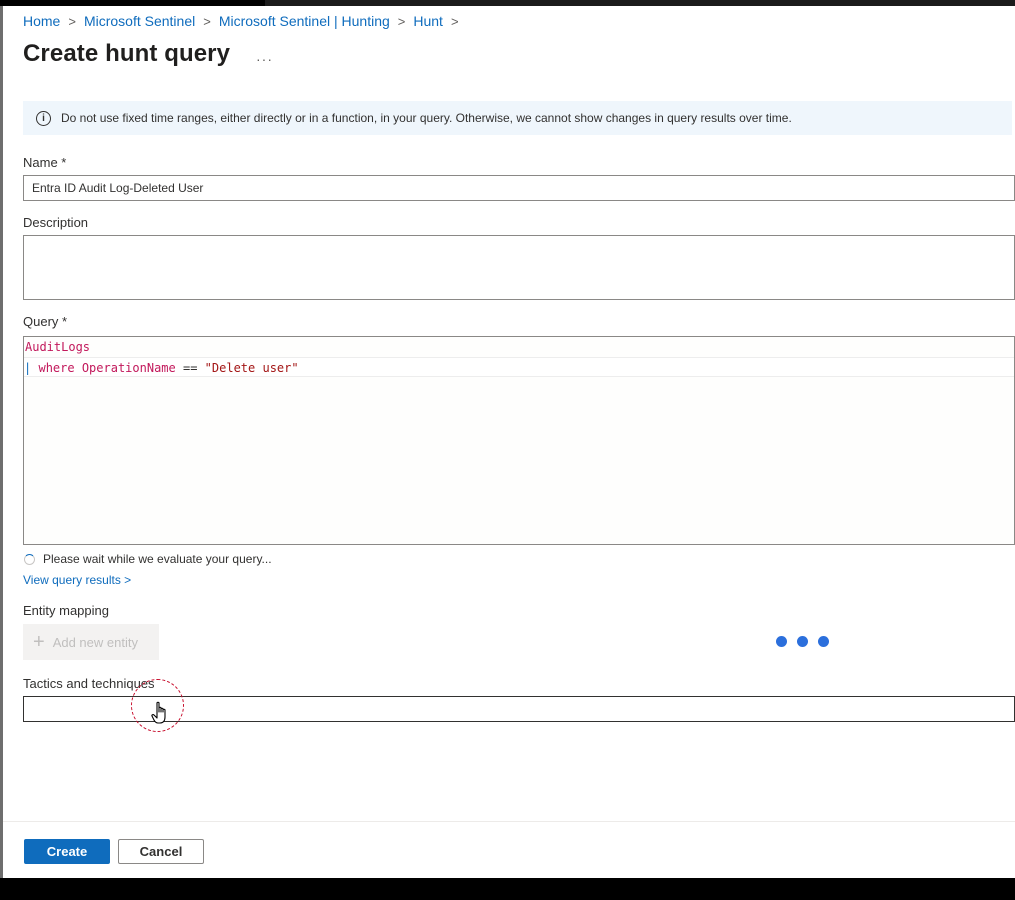 This screenshot has height=900, width=1015. Describe the element at coordinates (29, 559) in the screenshot. I see `spinner-icon` at that location.